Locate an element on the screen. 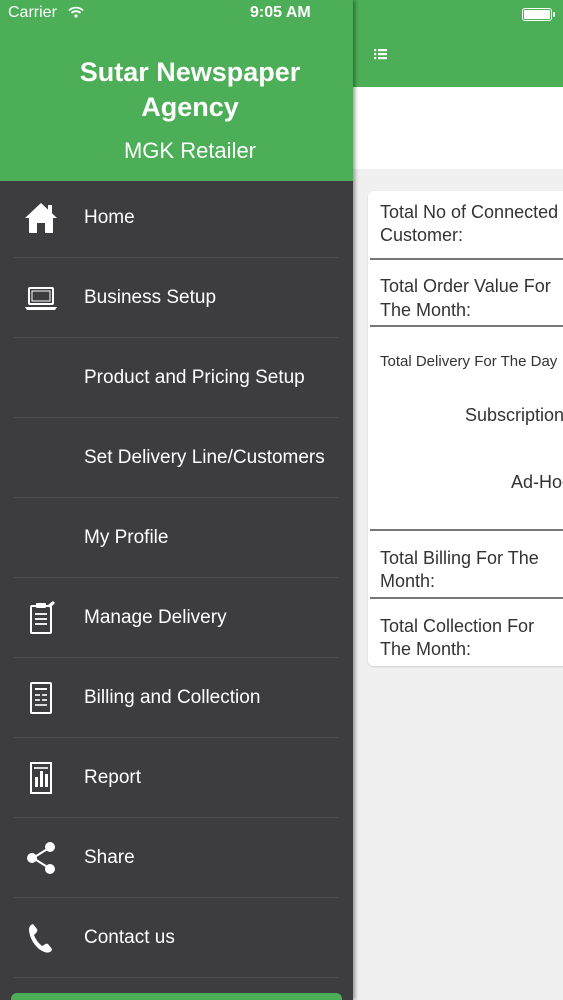  menu-item-business-setup: Business Setup is located at coordinates (176, 298).